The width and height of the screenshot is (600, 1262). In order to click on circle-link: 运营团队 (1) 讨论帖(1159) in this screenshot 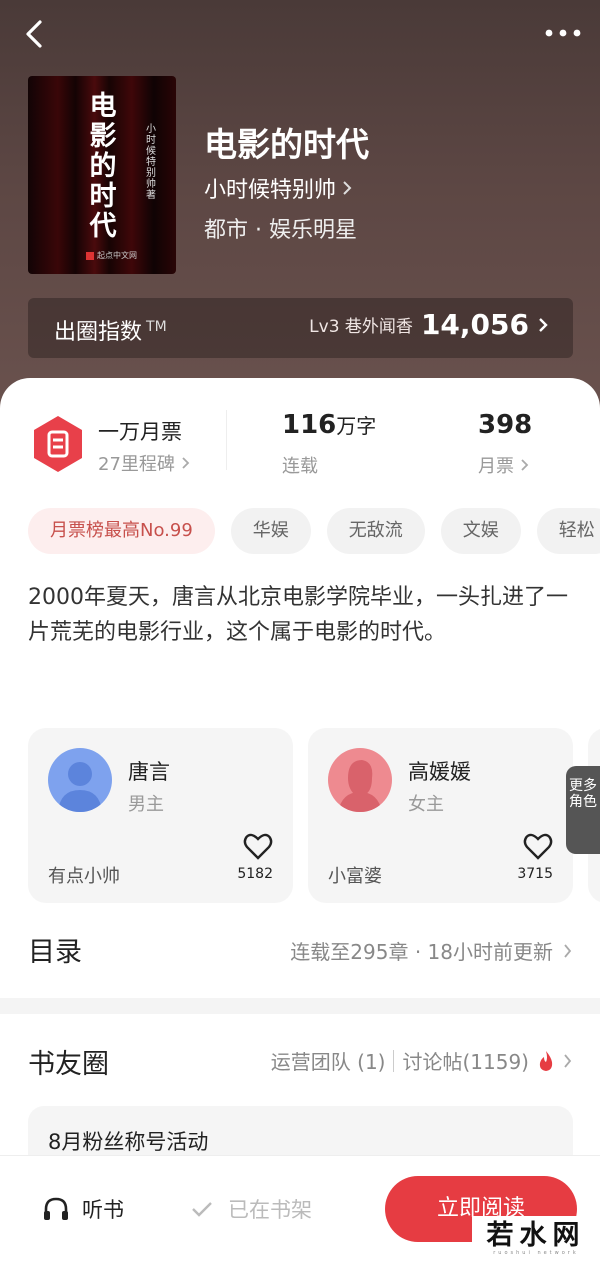, I will do `click(421, 1060)`.